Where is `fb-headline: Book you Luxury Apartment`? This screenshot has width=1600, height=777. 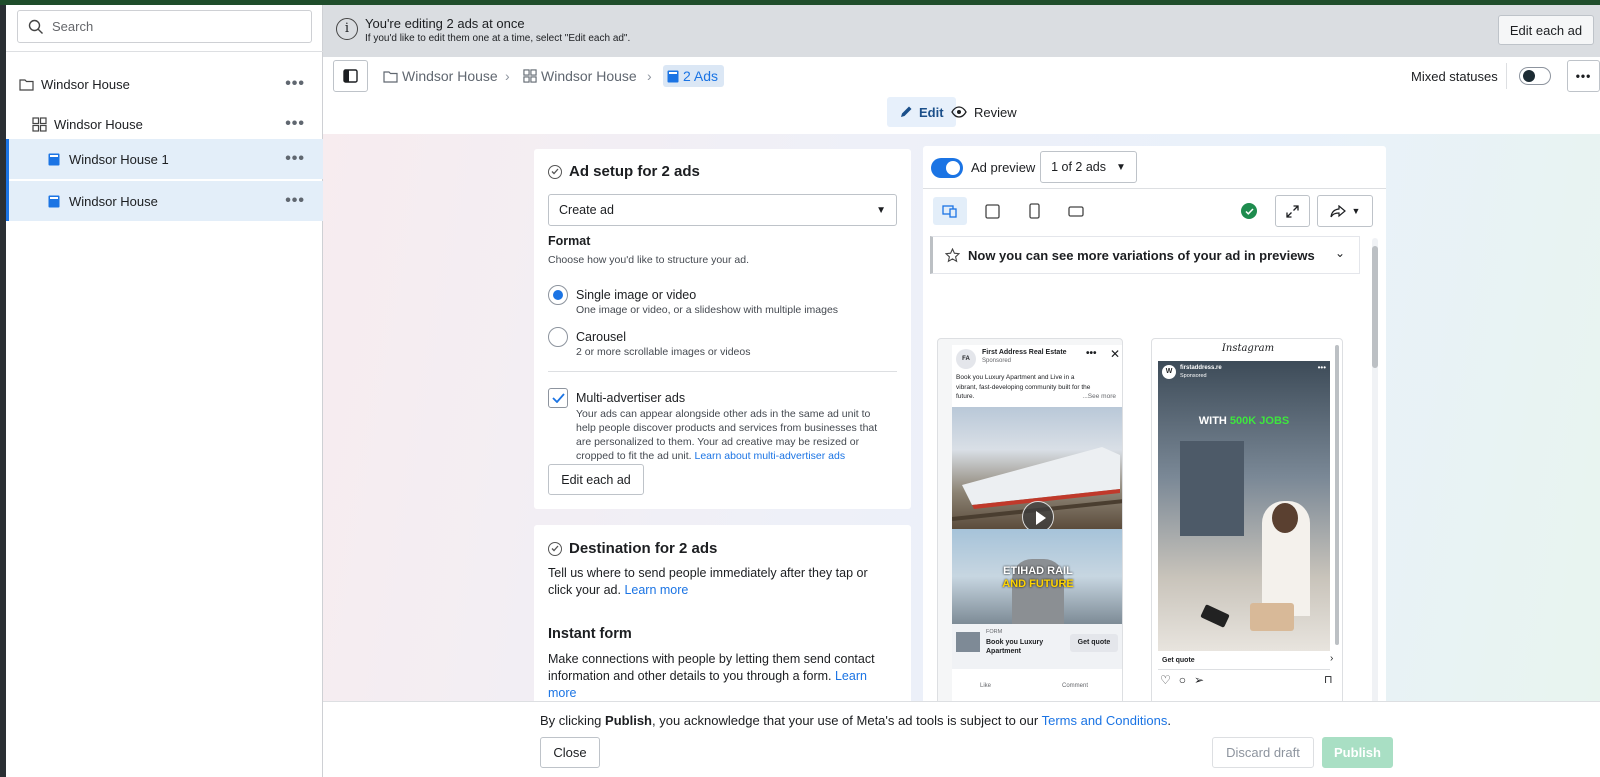
fb-headline: Book you Luxury Apartment is located at coordinates (1015, 647).